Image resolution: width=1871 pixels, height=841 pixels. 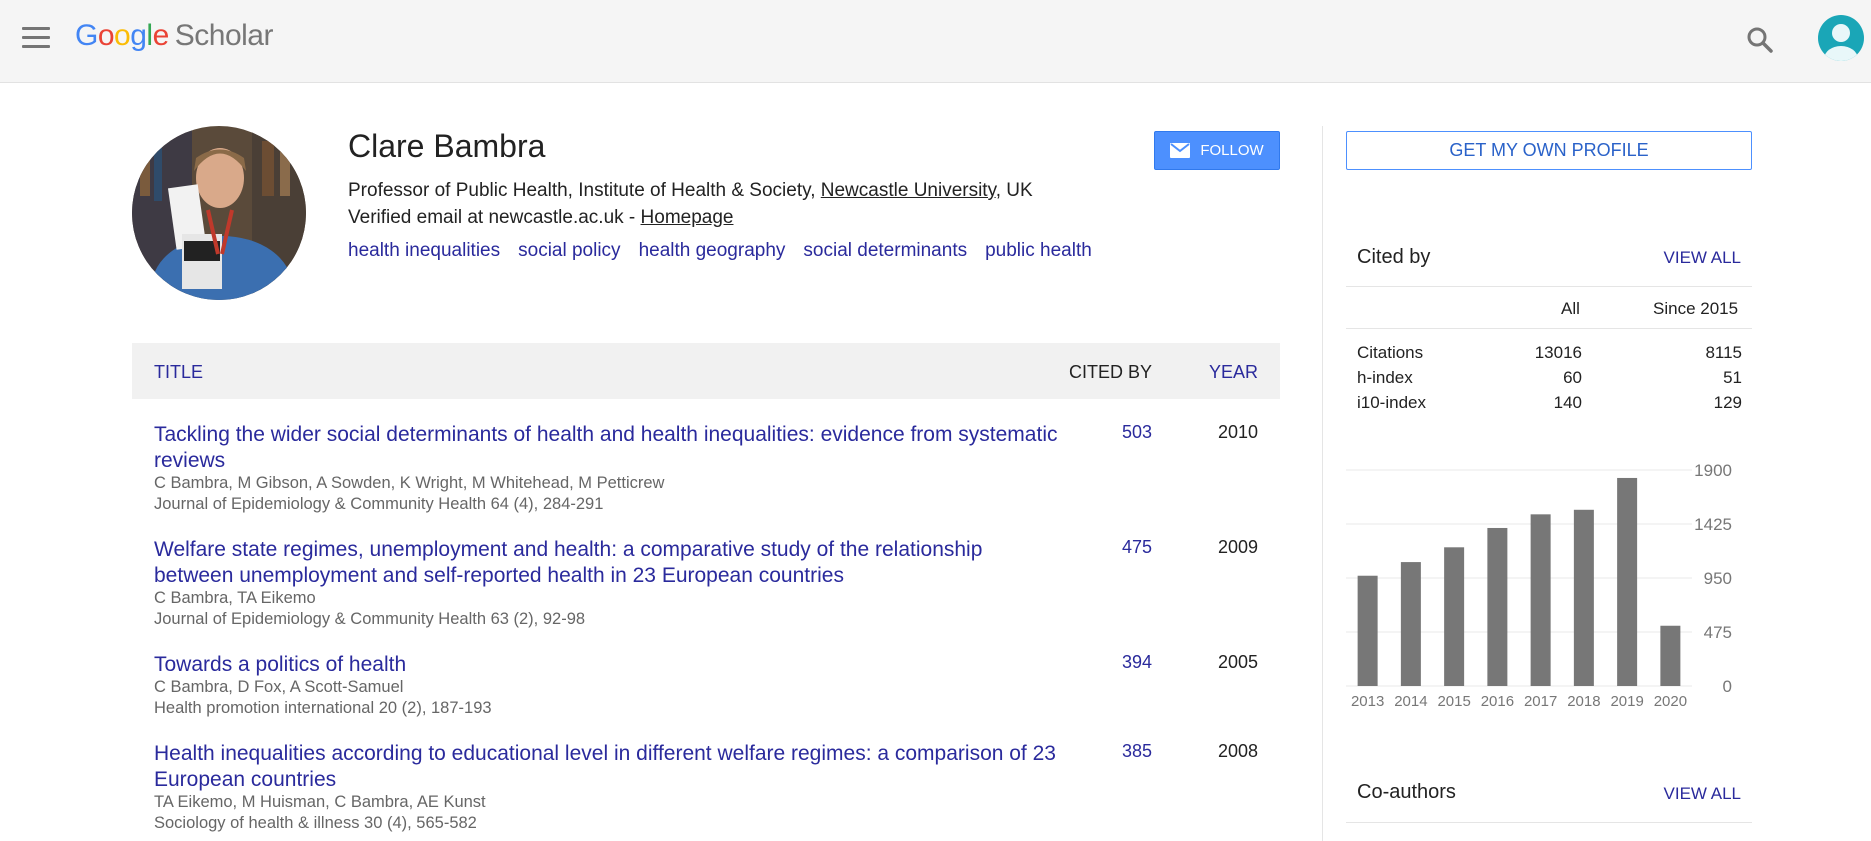 What do you see at coordinates (224, 35) in the screenshot?
I see `logo-scholar-text: Scholar` at bounding box center [224, 35].